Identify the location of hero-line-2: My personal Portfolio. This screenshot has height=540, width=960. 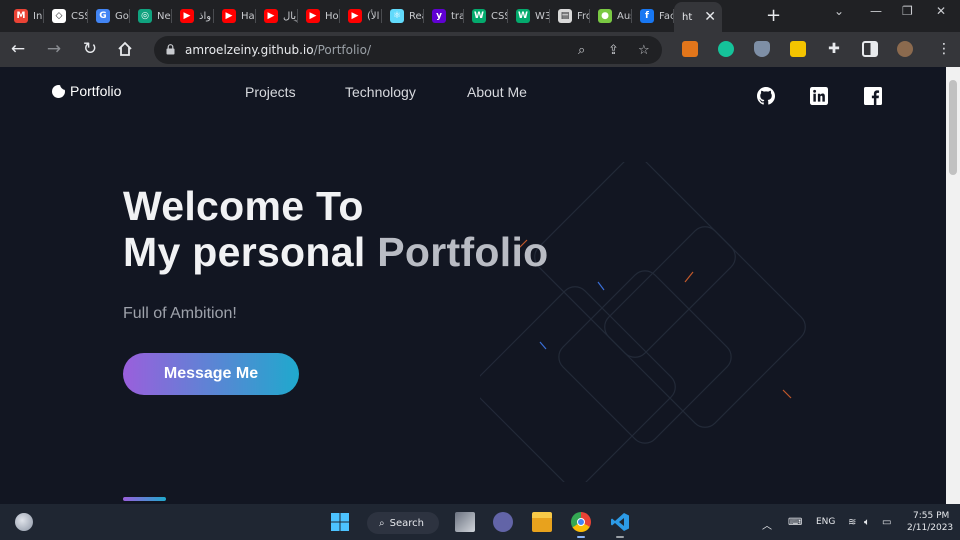
(335, 252).